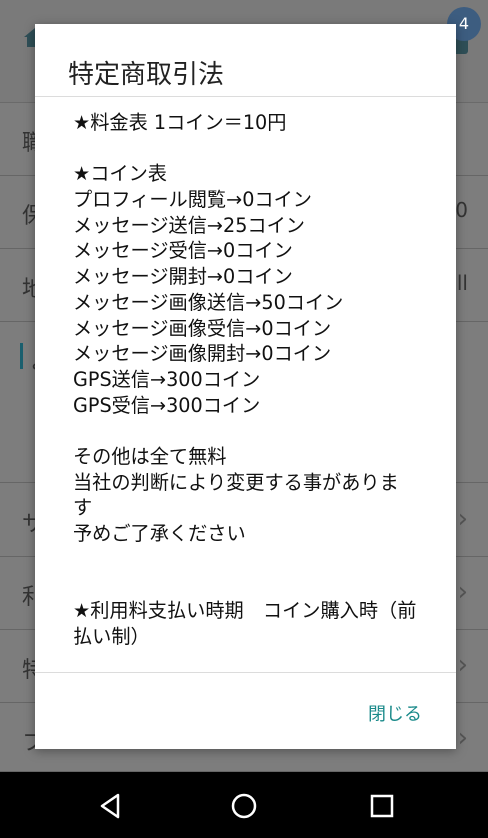  What do you see at coordinates (395, 713) in the screenshot?
I see `close-button: 閉じる` at bounding box center [395, 713].